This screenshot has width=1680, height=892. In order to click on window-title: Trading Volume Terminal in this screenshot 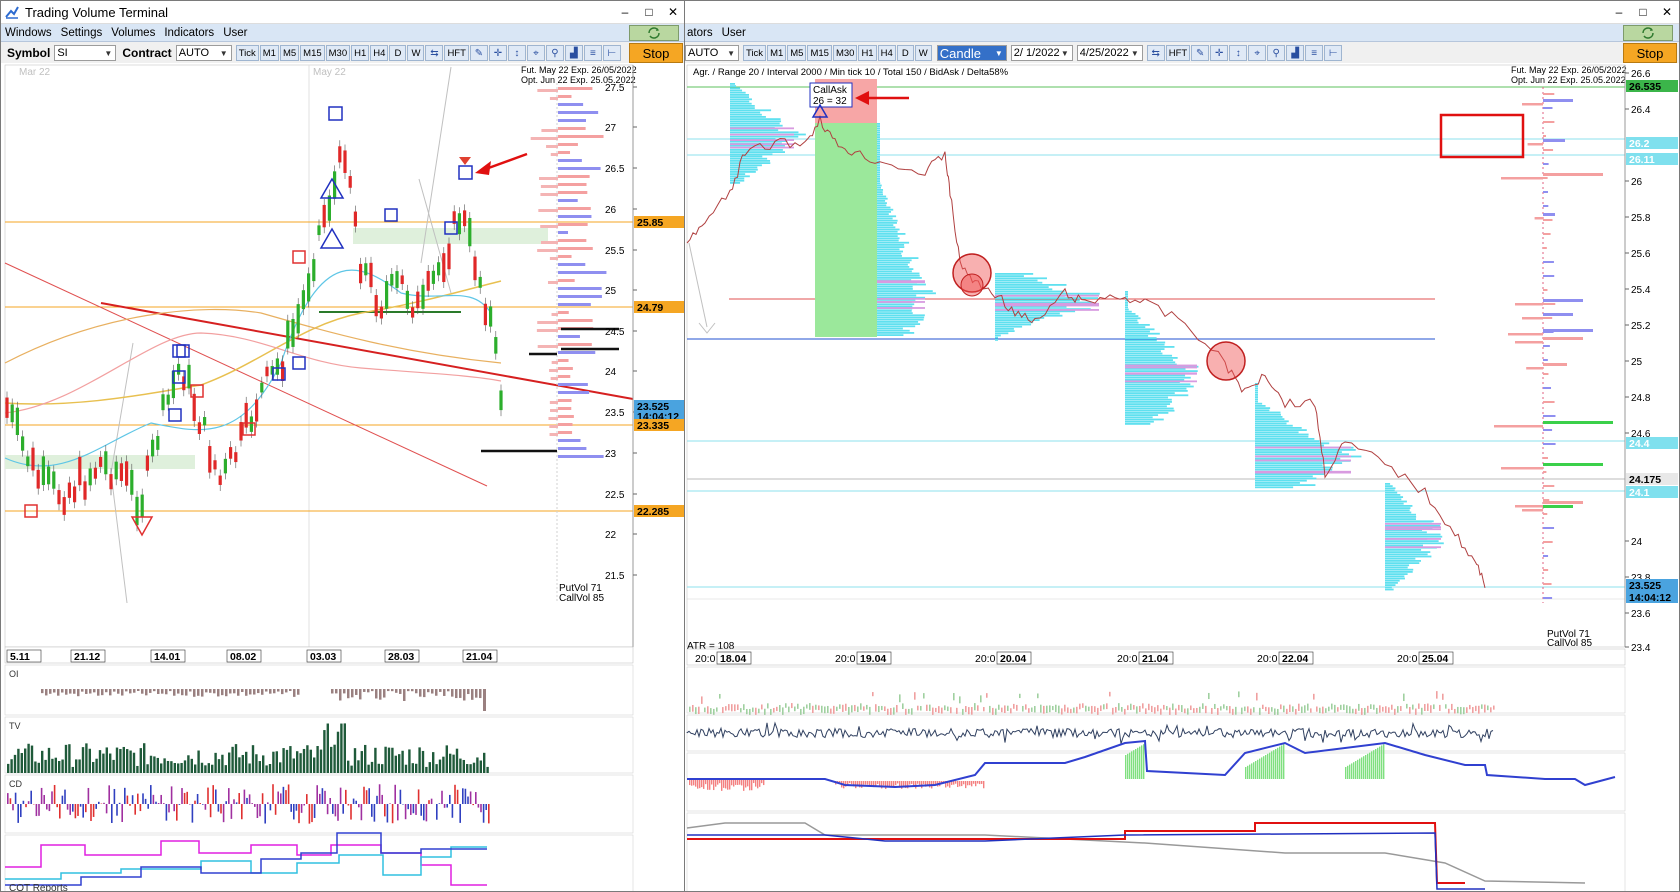, I will do `click(97, 12)`.